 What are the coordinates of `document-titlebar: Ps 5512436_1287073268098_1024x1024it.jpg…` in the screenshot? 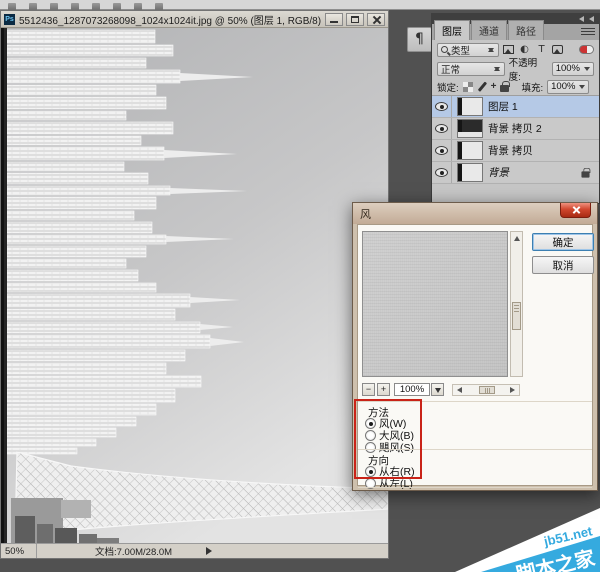 It's located at (194, 19).